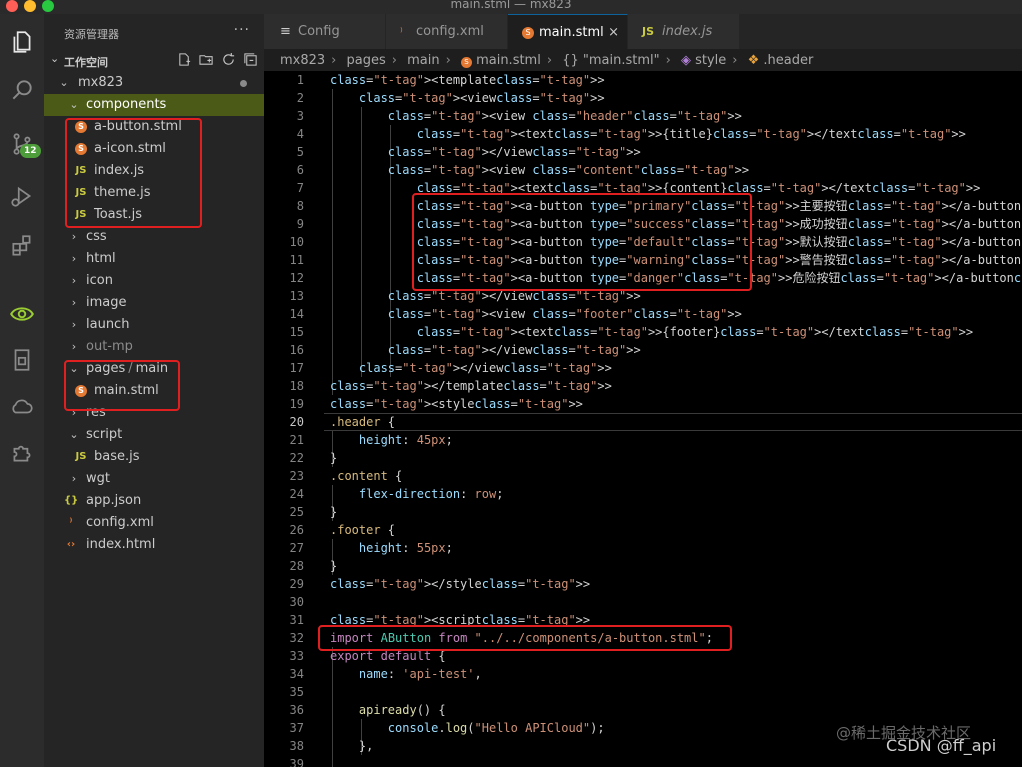 This screenshot has width=1022, height=767. I want to click on tree-folder-pages-main: ⌄ pages / main, so click(154, 369).